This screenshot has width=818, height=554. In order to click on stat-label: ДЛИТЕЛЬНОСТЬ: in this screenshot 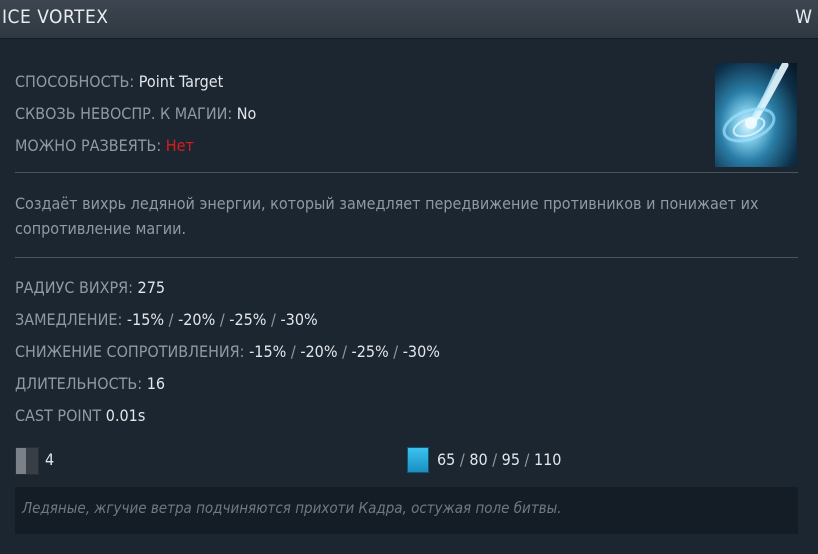, I will do `click(79, 383)`.